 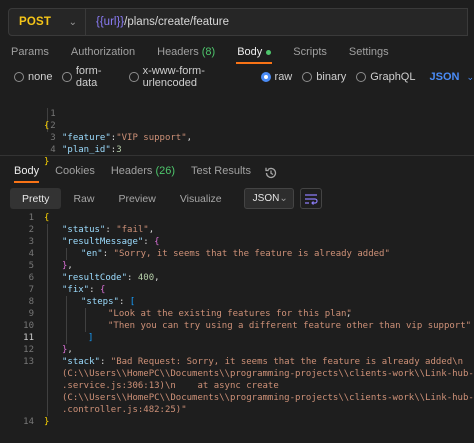 I want to click on json-value: .service.js:306:13)\n at async create, so click(x=170, y=386).